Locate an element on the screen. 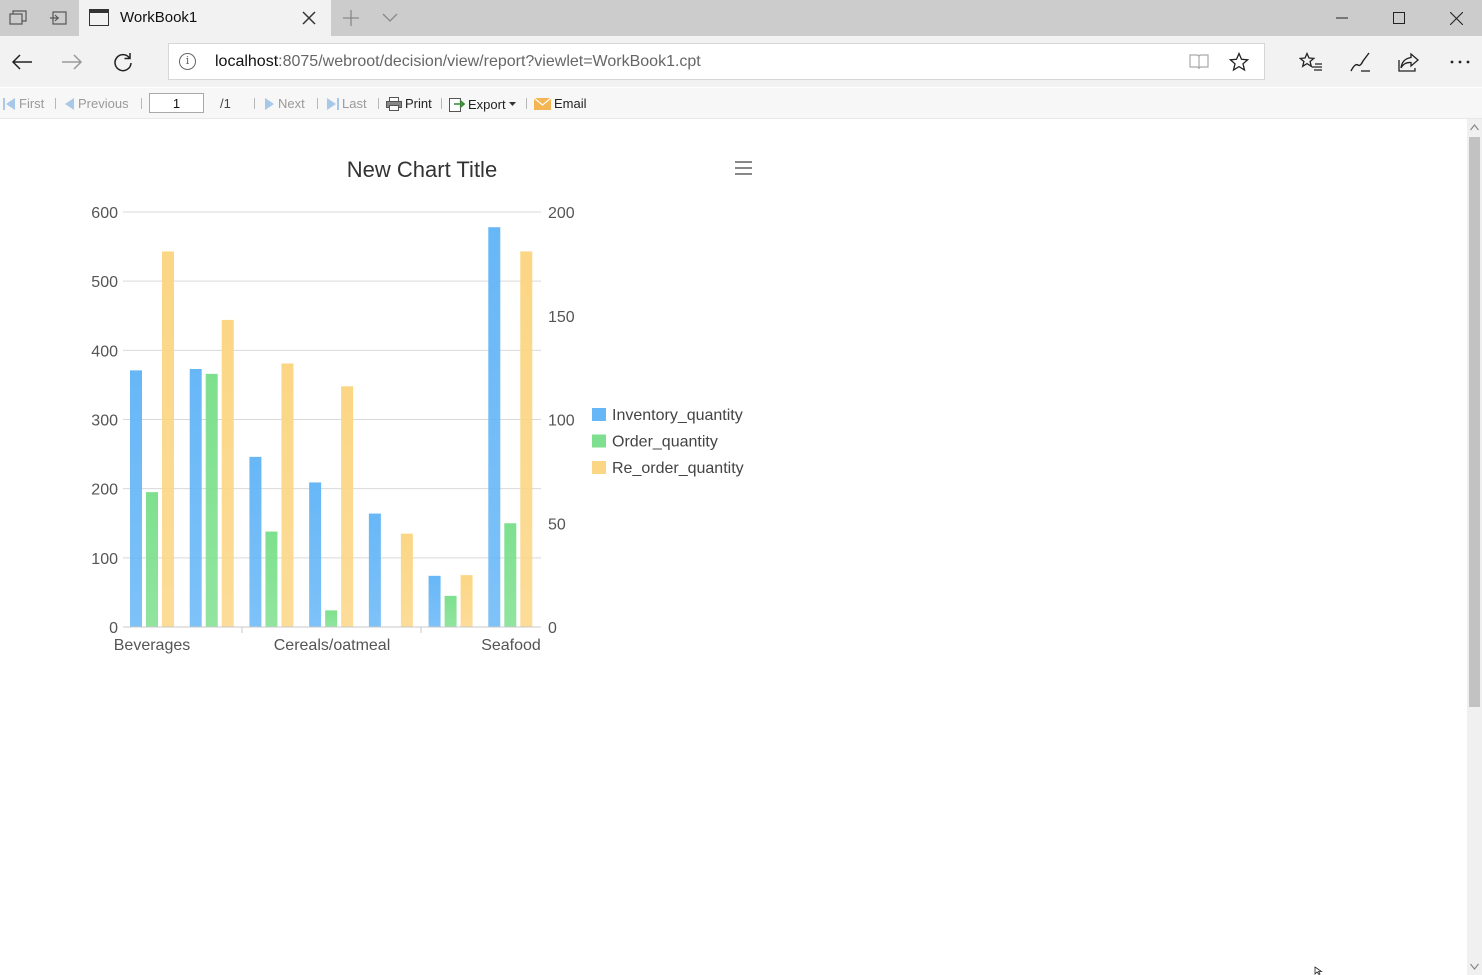 This screenshot has height=975, width=1482. chart-menu-icon is located at coordinates (744, 168).